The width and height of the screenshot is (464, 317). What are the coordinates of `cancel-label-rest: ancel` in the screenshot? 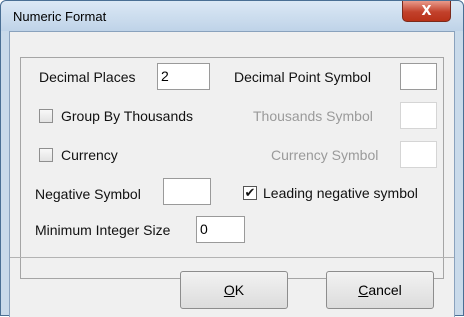 It's located at (385, 290).